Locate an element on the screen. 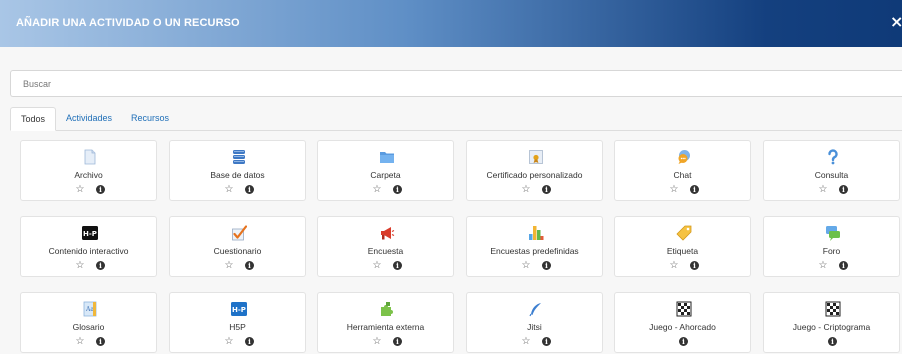 This screenshot has height=354, width=902. close-button: × is located at coordinates (896, 22).